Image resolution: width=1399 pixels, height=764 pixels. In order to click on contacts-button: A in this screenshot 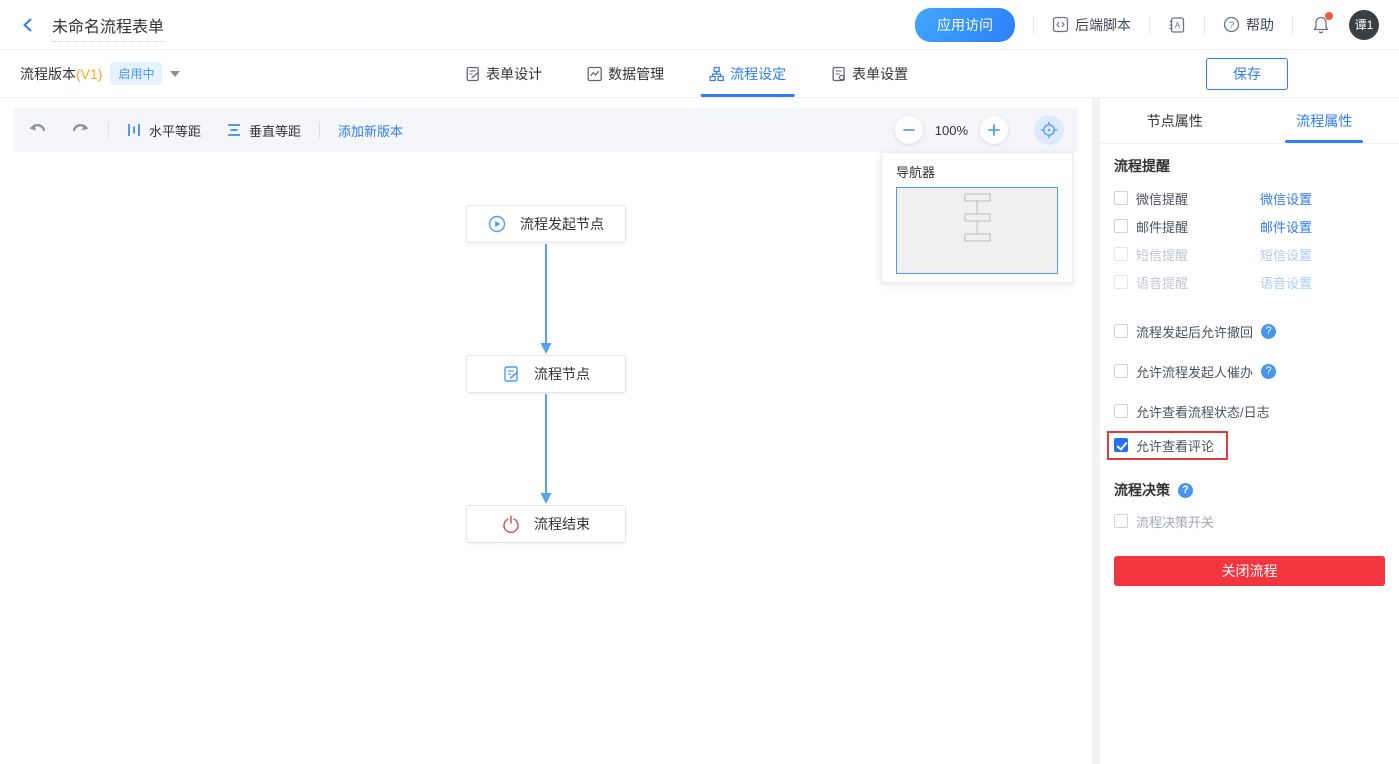, I will do `click(1177, 25)`.